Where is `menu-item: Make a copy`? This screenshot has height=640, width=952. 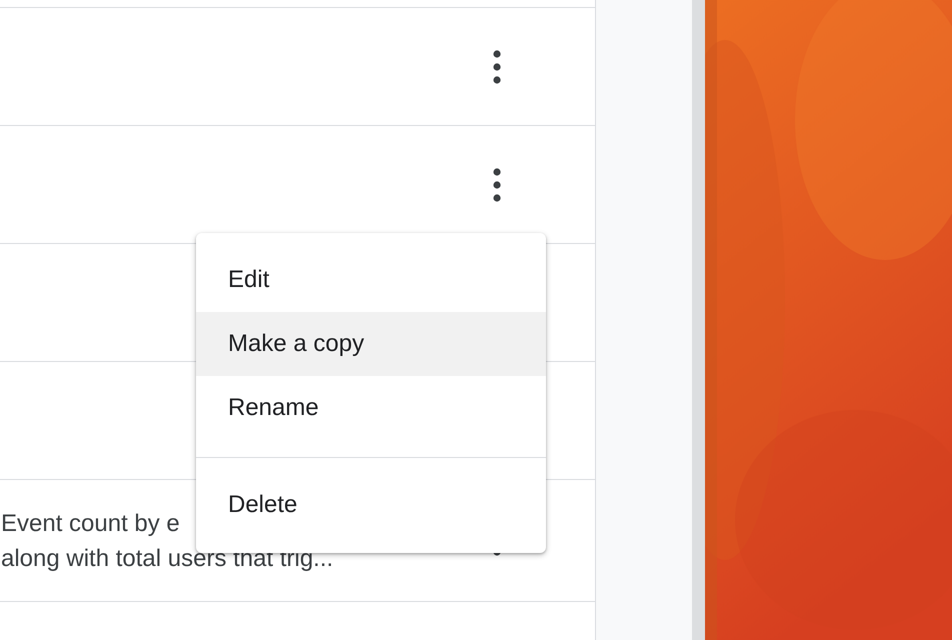
menu-item: Make a copy is located at coordinates (371, 344).